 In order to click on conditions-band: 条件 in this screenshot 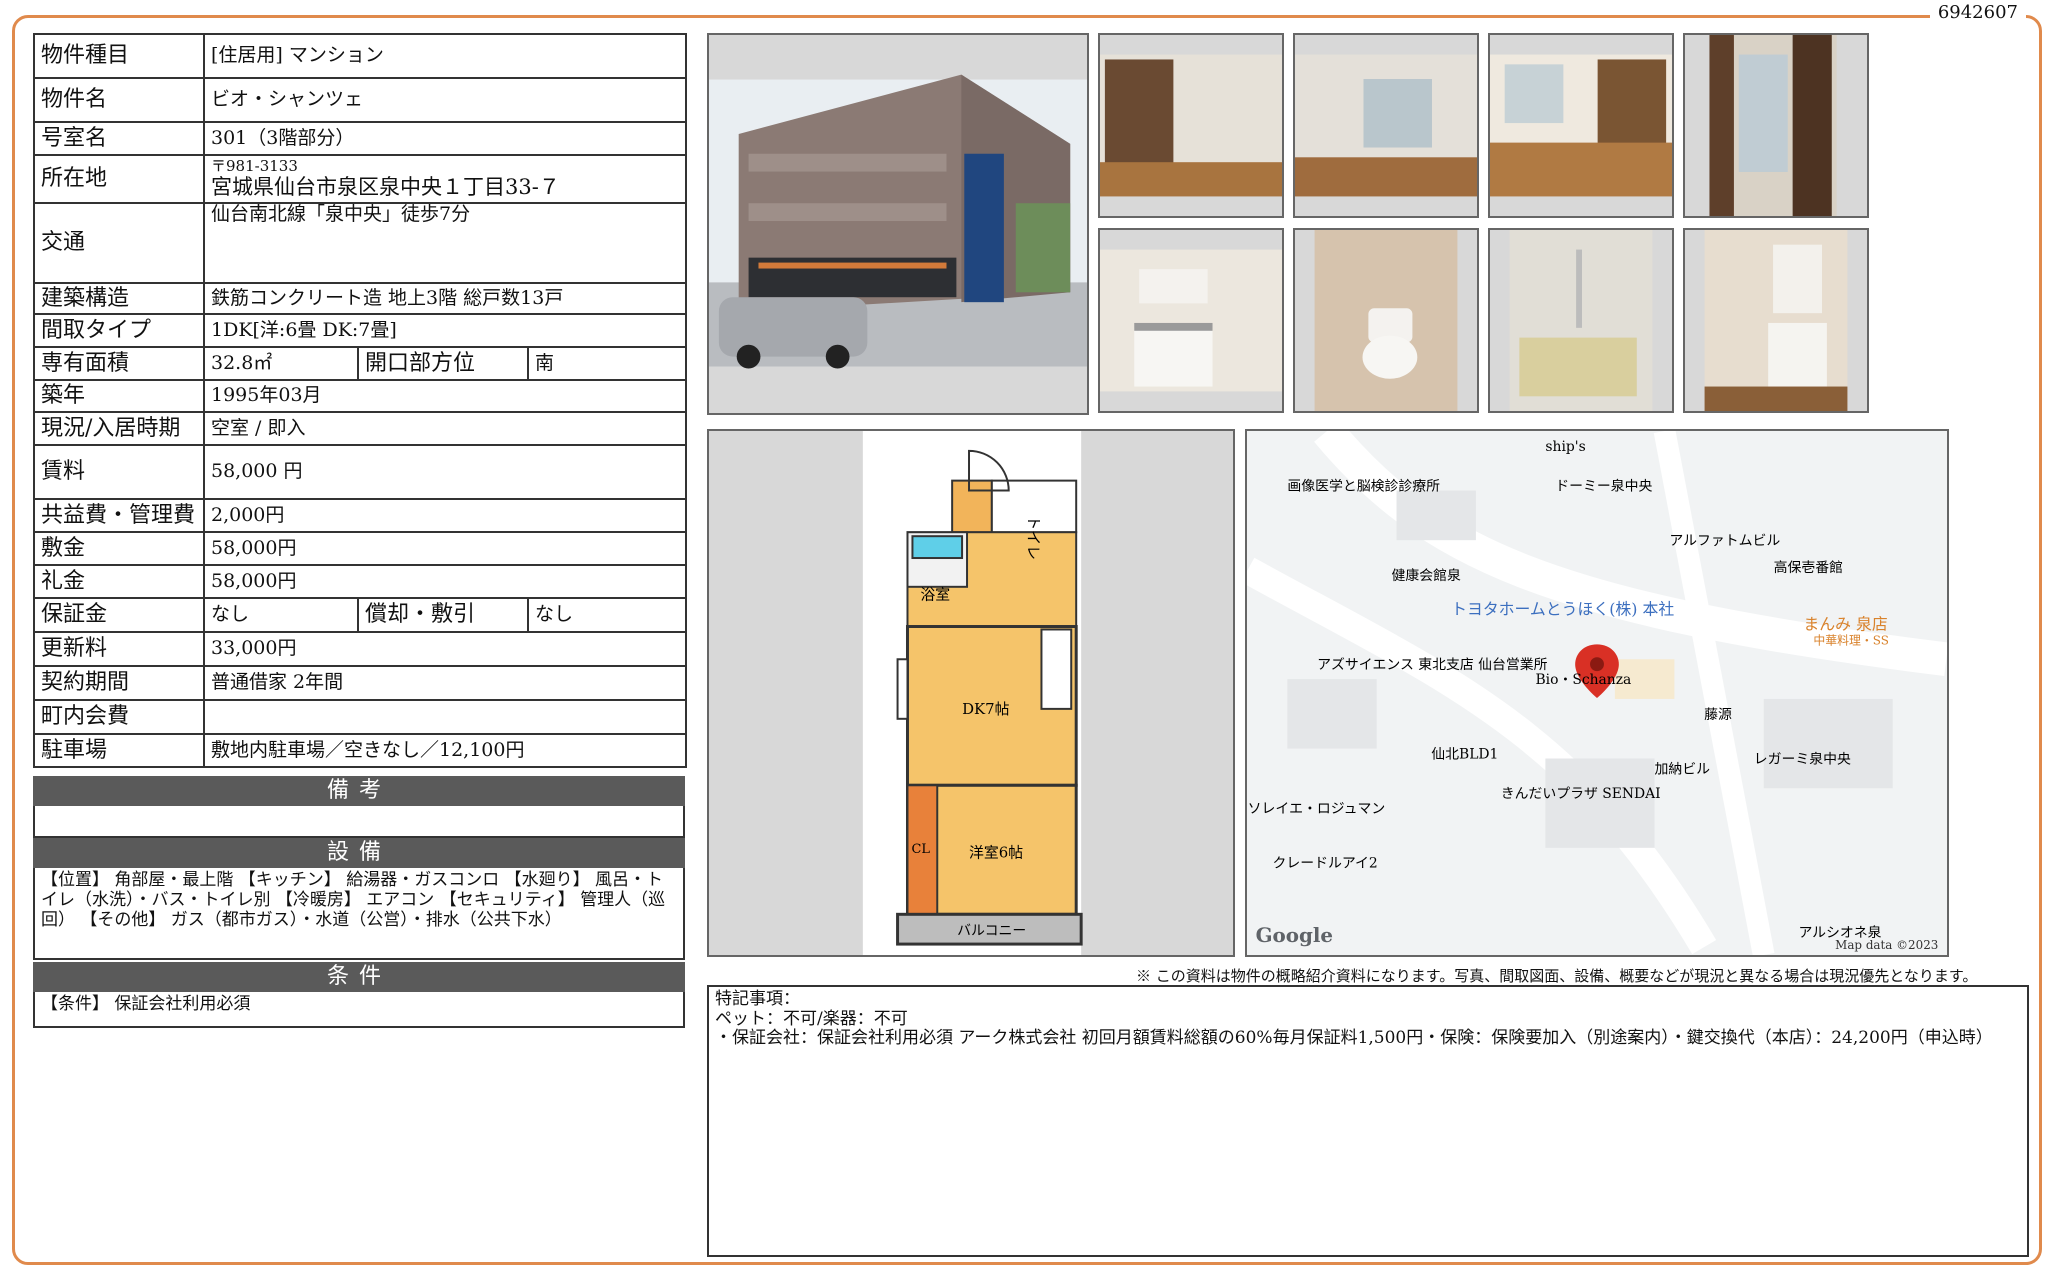, I will do `click(359, 977)`.